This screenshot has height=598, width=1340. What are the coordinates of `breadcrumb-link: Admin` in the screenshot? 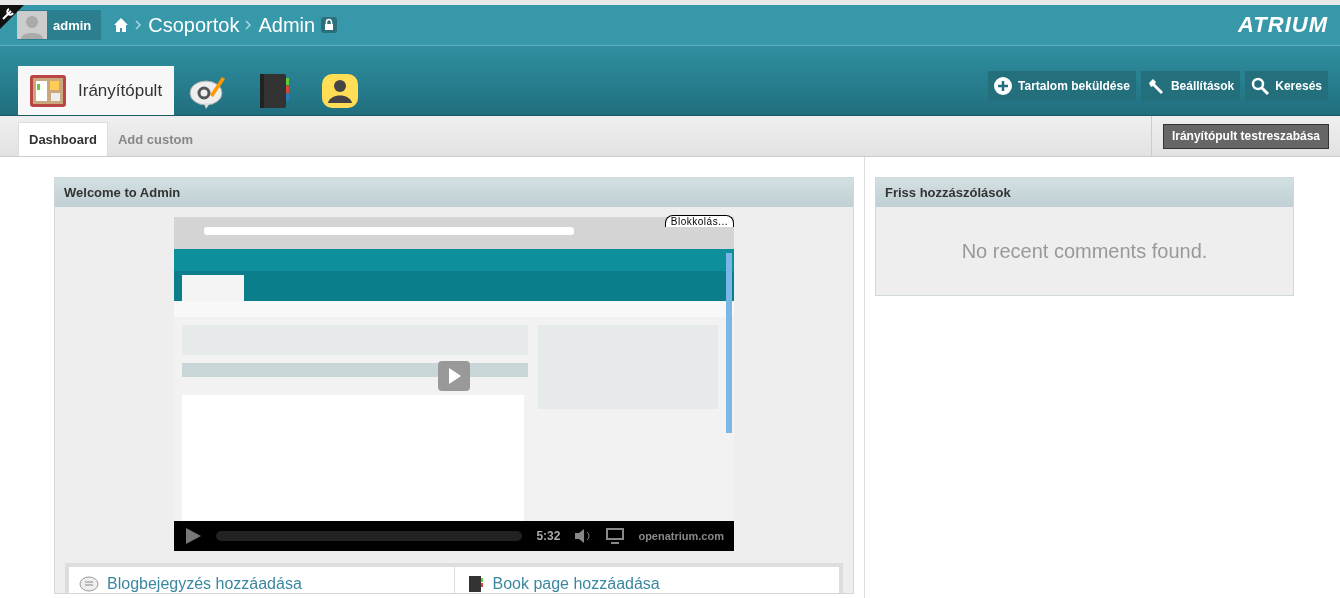 It's located at (287, 25).